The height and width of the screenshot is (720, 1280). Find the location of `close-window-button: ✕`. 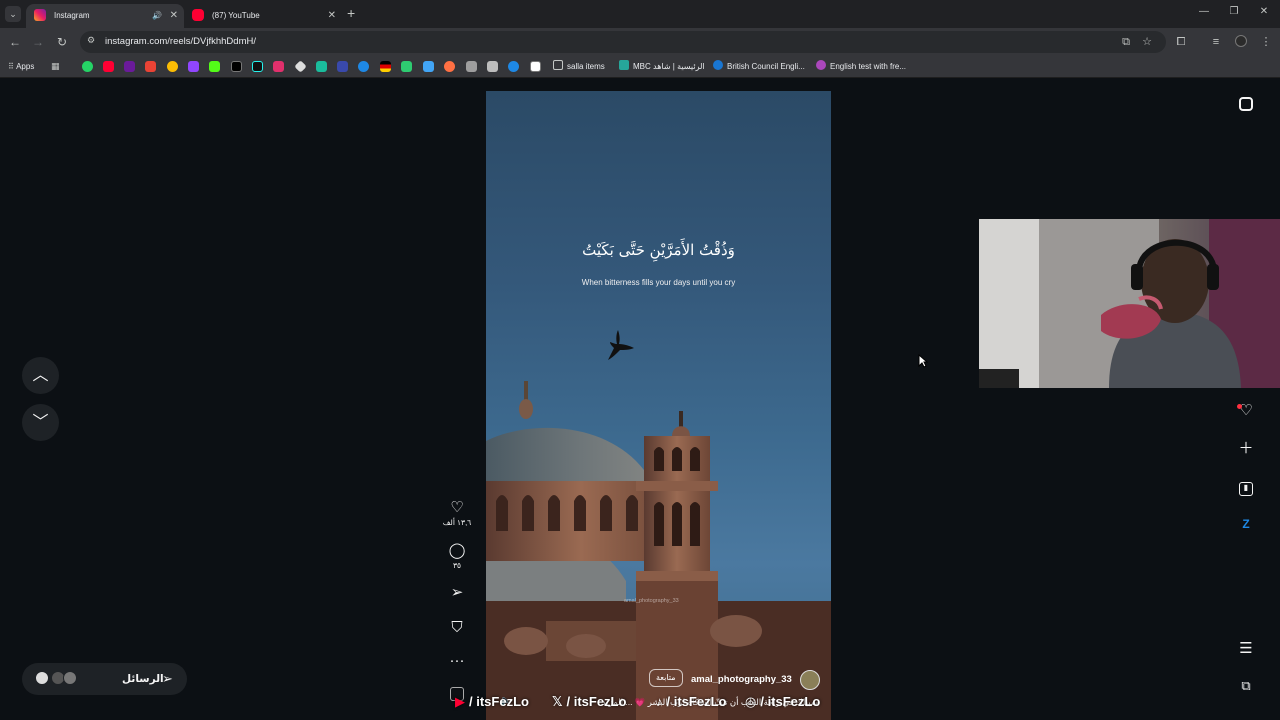

close-window-button: ✕ is located at coordinates (1264, 11).